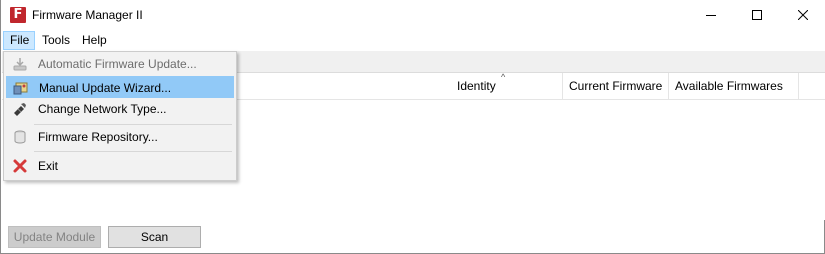 The height and width of the screenshot is (254, 825). I want to click on app-logo-icon: F, so click(18, 15).